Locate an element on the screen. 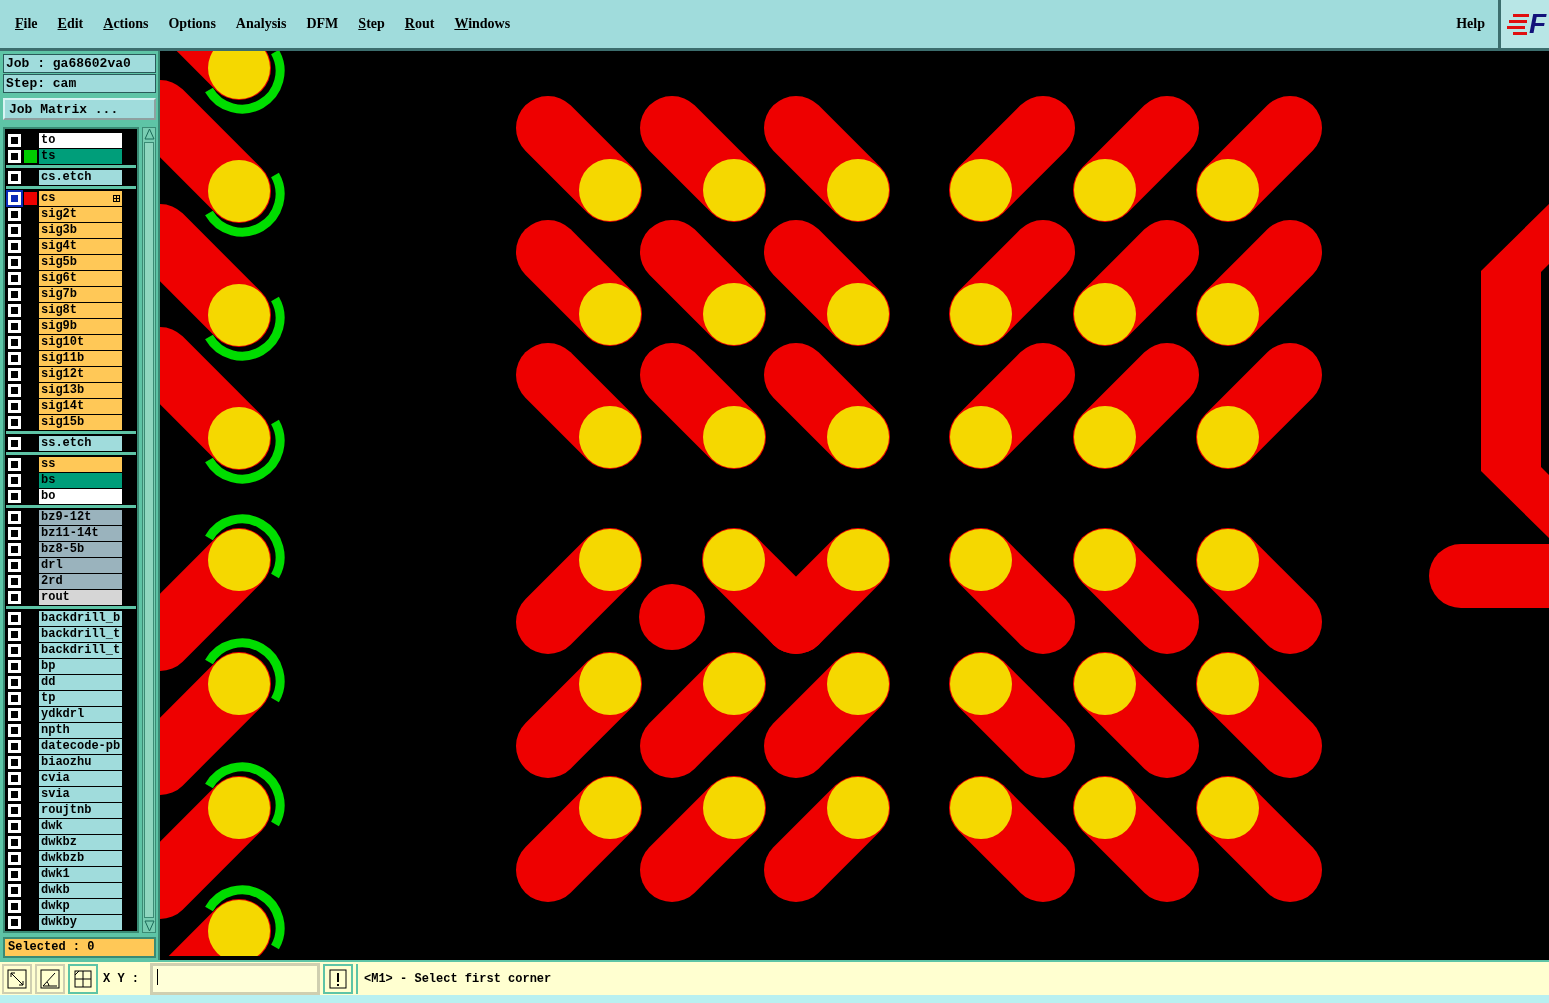 Image resolution: width=1549 pixels, height=1003 pixels. layer-name: roujtnb is located at coordinates (80, 810).